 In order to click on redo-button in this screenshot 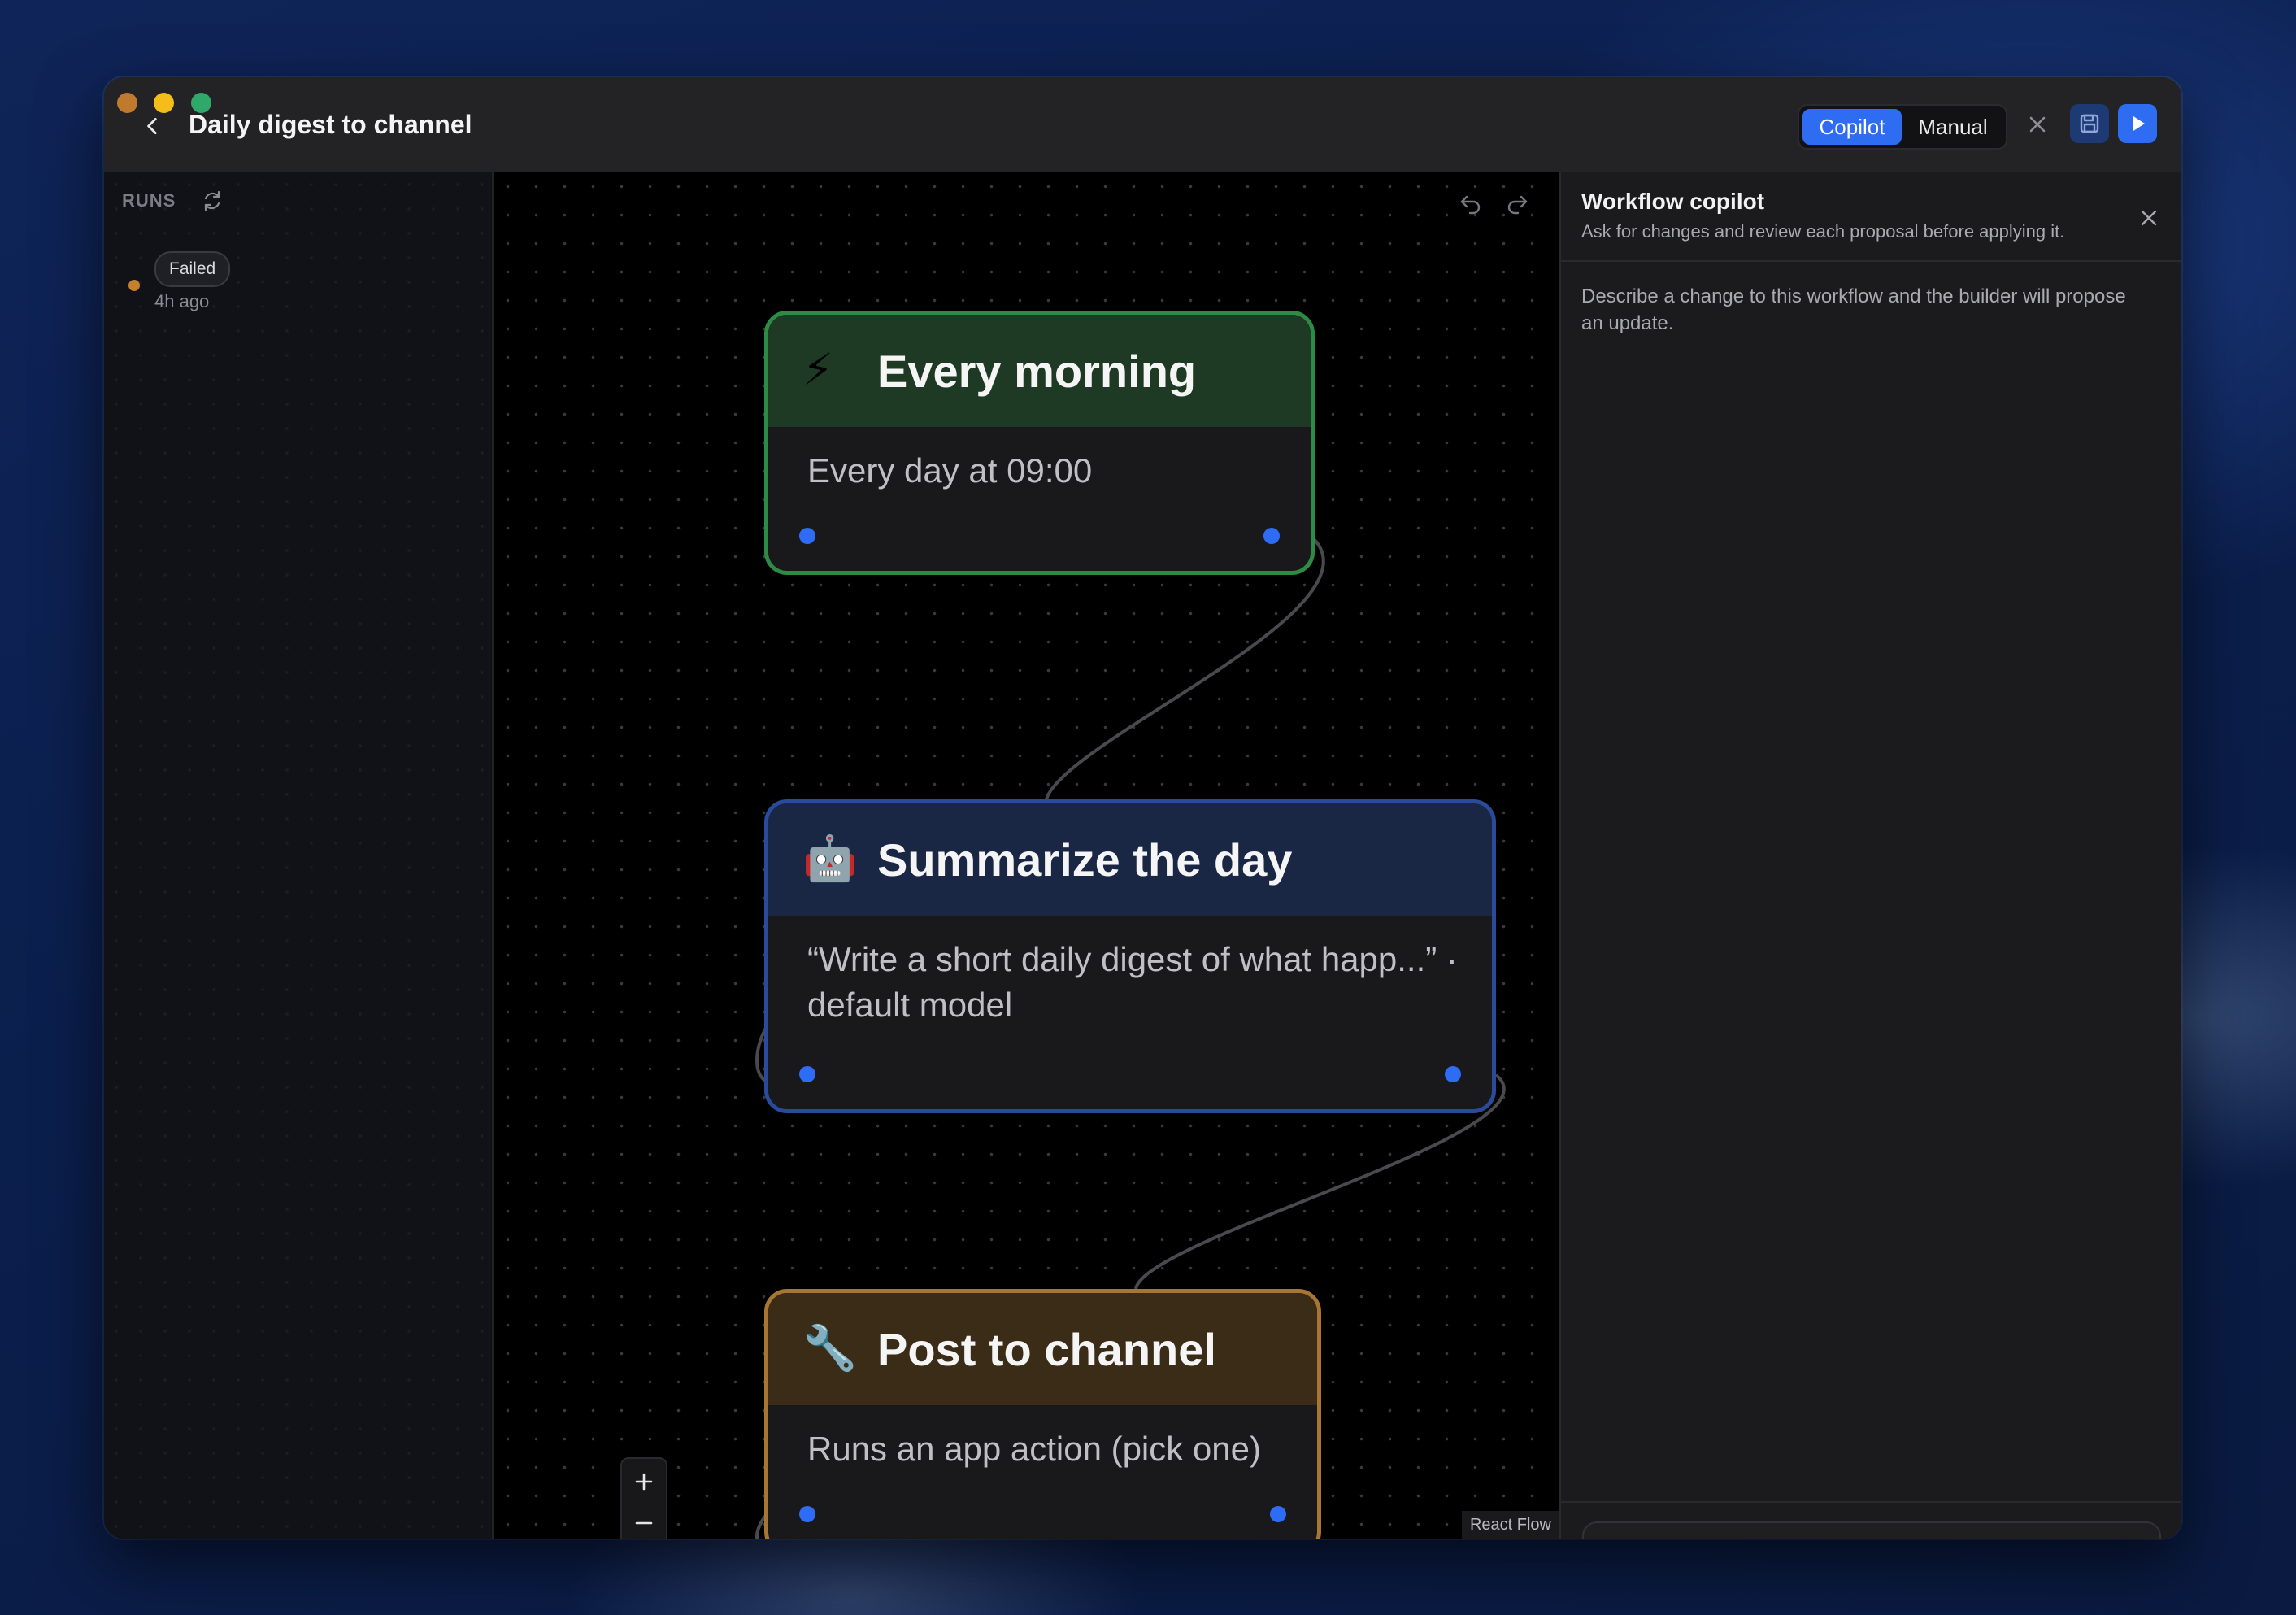, I will do `click(1517, 203)`.